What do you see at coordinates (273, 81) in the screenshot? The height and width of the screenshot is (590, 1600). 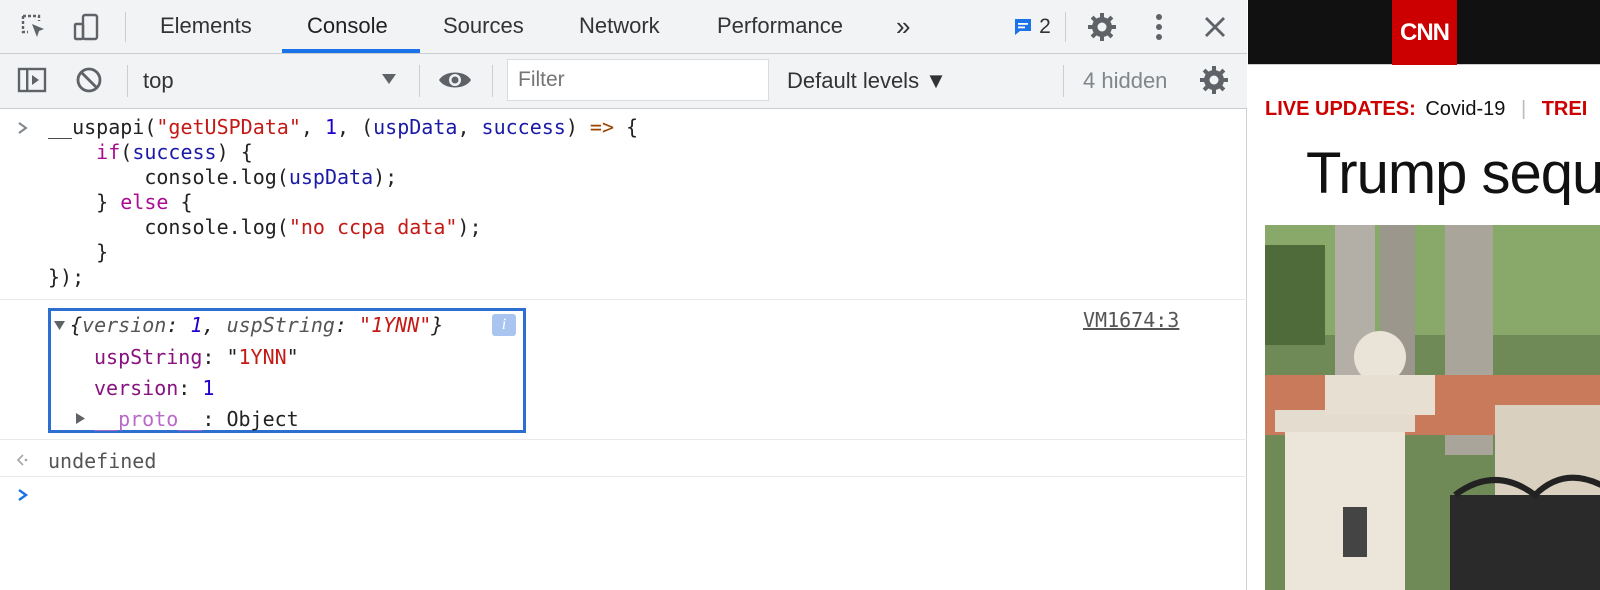 I see `context-selector: top` at bounding box center [273, 81].